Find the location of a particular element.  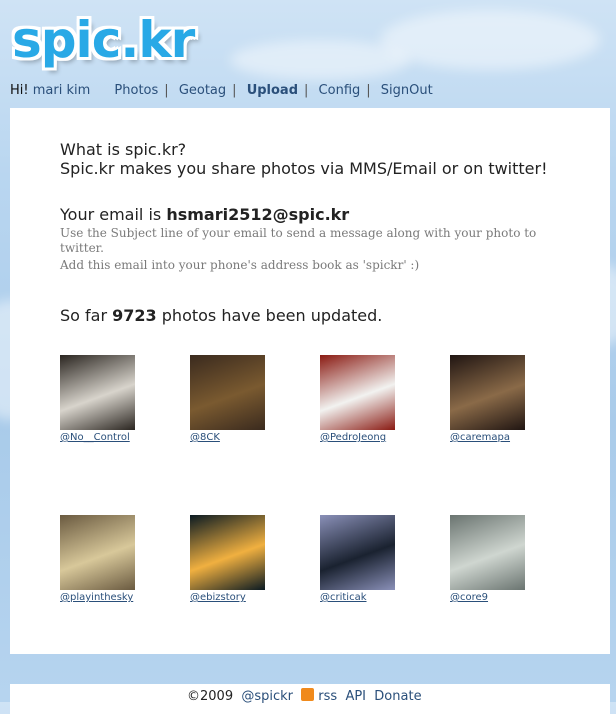

photo-thumb: @criticak is located at coordinates (357, 559).